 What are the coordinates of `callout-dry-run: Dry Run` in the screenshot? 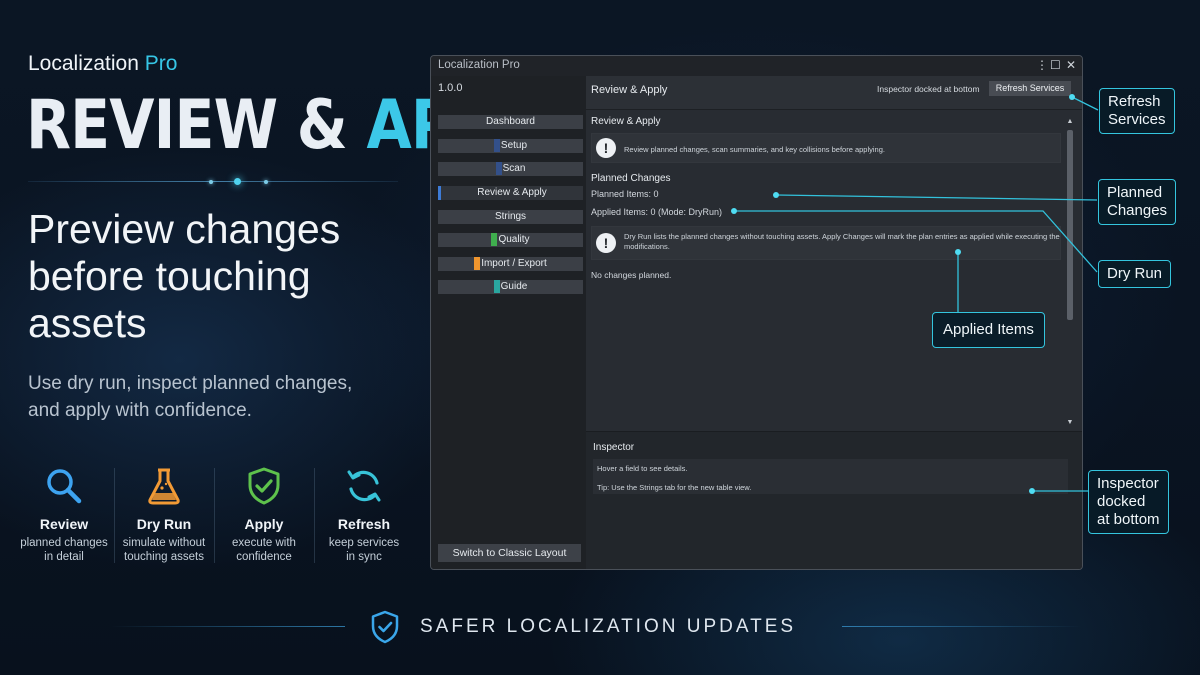 It's located at (1135, 274).